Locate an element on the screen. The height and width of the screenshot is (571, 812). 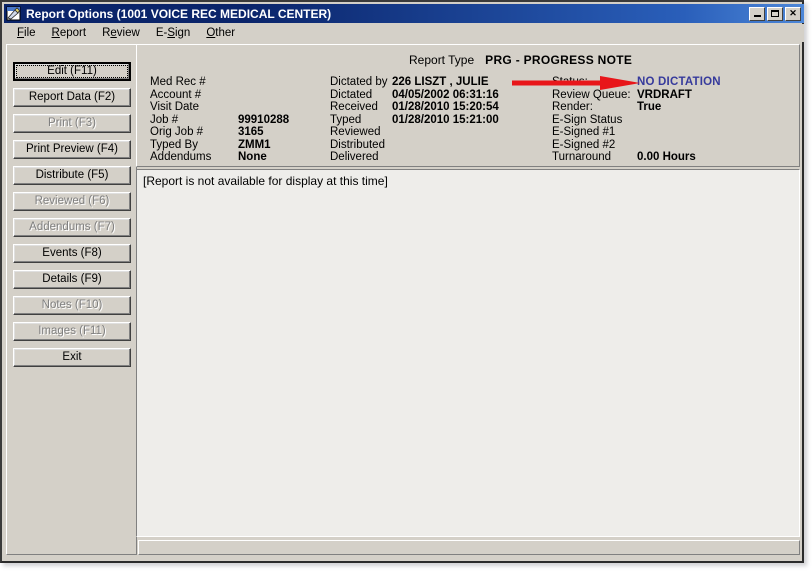
info-row: Typed 01/28/2010 15:21:00 is located at coordinates (437, 120).